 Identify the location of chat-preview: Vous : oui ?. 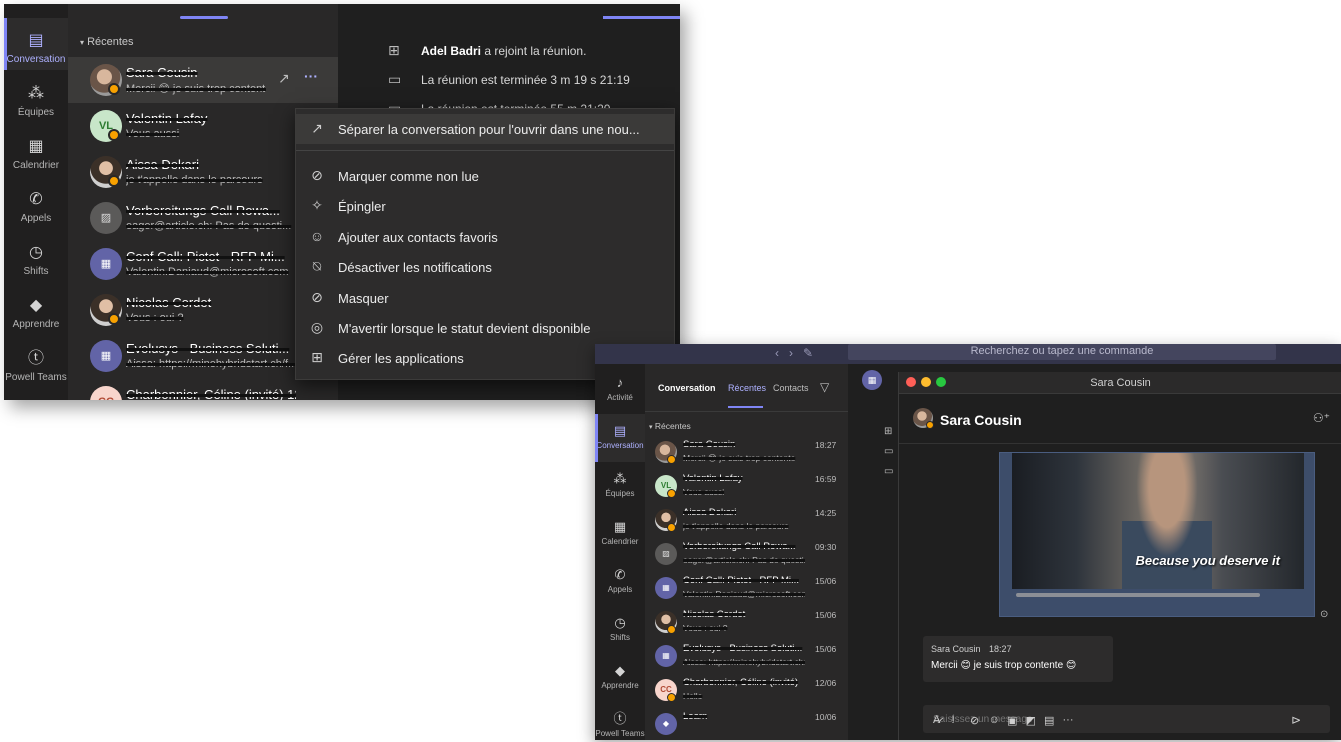
(705, 628).